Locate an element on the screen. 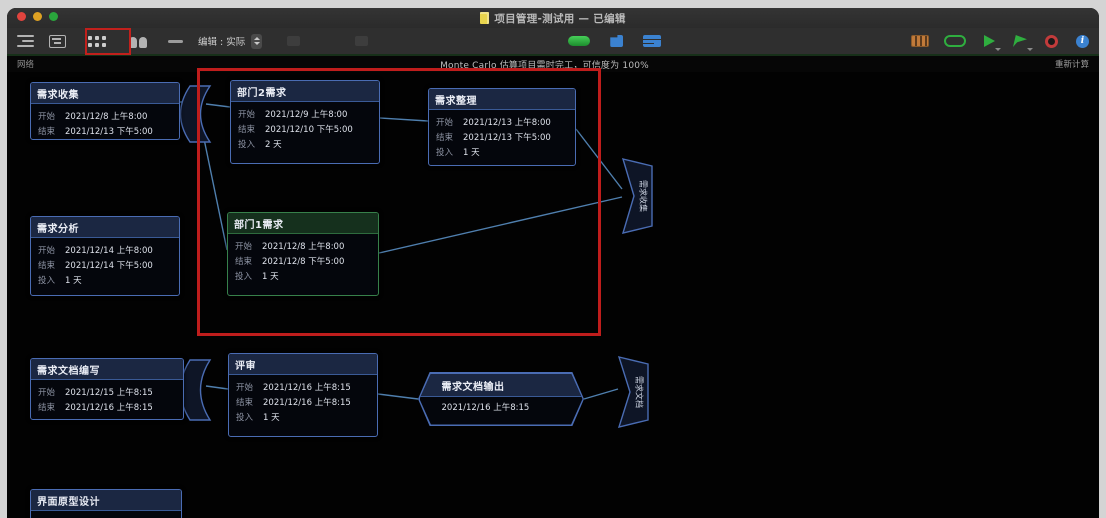 The image size is (1106, 518). row-value: 2021/12/13 上午8:00 is located at coordinates (507, 122).